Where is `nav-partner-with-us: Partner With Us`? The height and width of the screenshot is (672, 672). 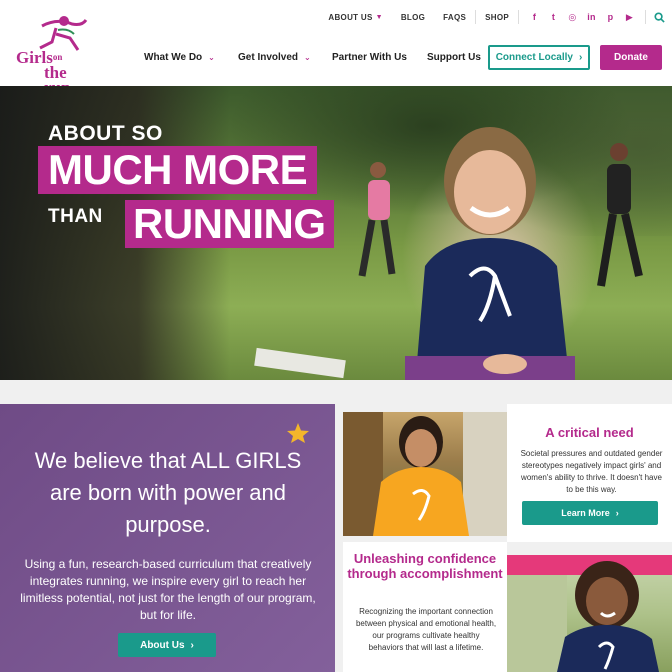
nav-partner-with-us: Partner With Us is located at coordinates (369, 57).